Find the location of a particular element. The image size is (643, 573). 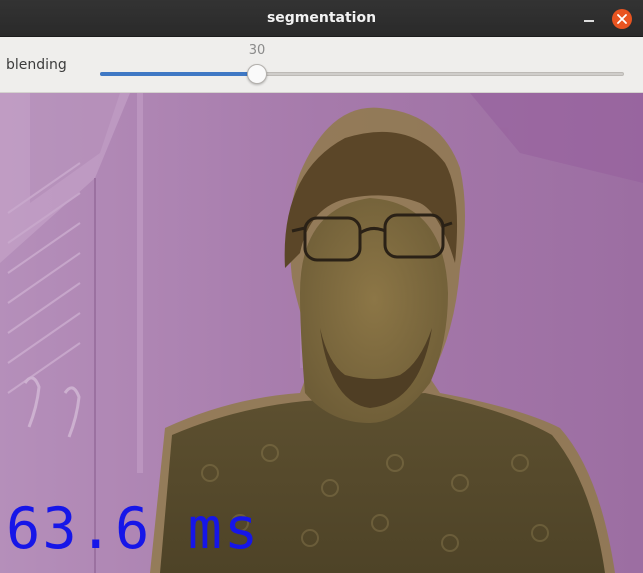

window-title: segmentation is located at coordinates (321, 18).